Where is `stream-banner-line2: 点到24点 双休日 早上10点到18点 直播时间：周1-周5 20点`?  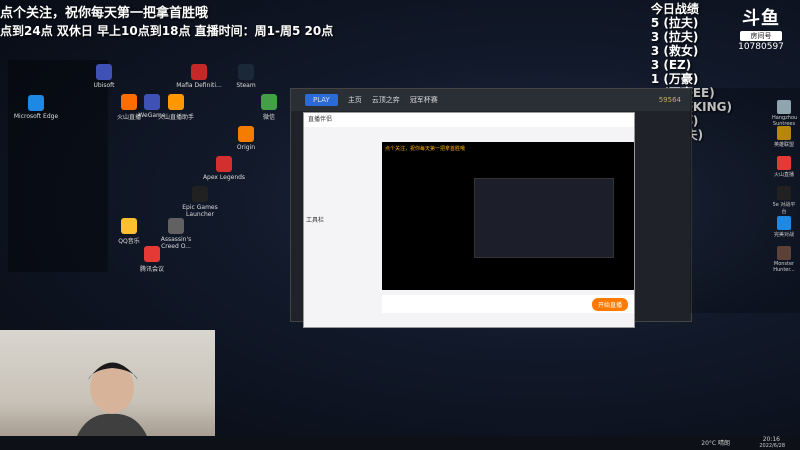 stream-banner-line2: 点到24点 双休日 早上10点到18点 直播时间：周1-周5 20点 is located at coordinates (167, 31).